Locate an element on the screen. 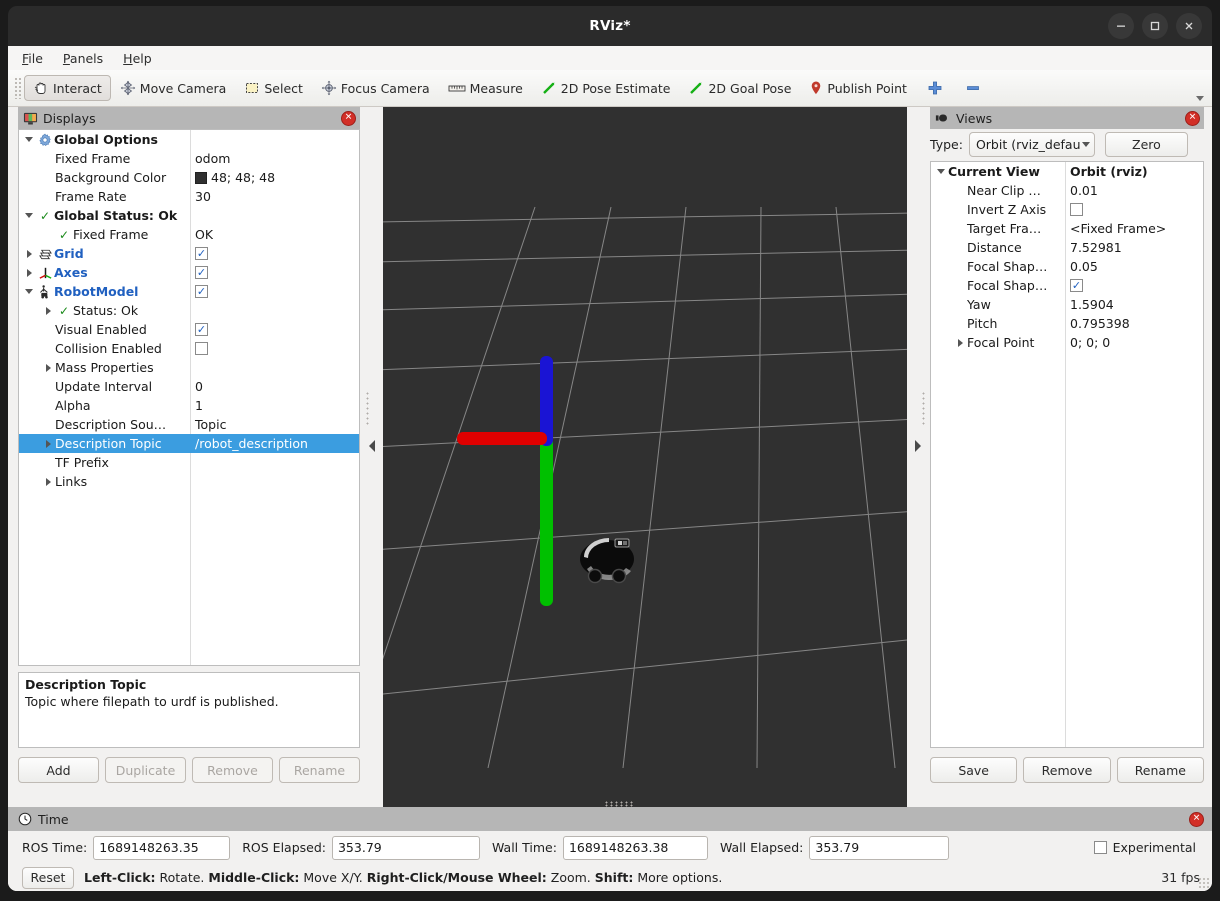  maximize-button is located at coordinates (1155, 26).